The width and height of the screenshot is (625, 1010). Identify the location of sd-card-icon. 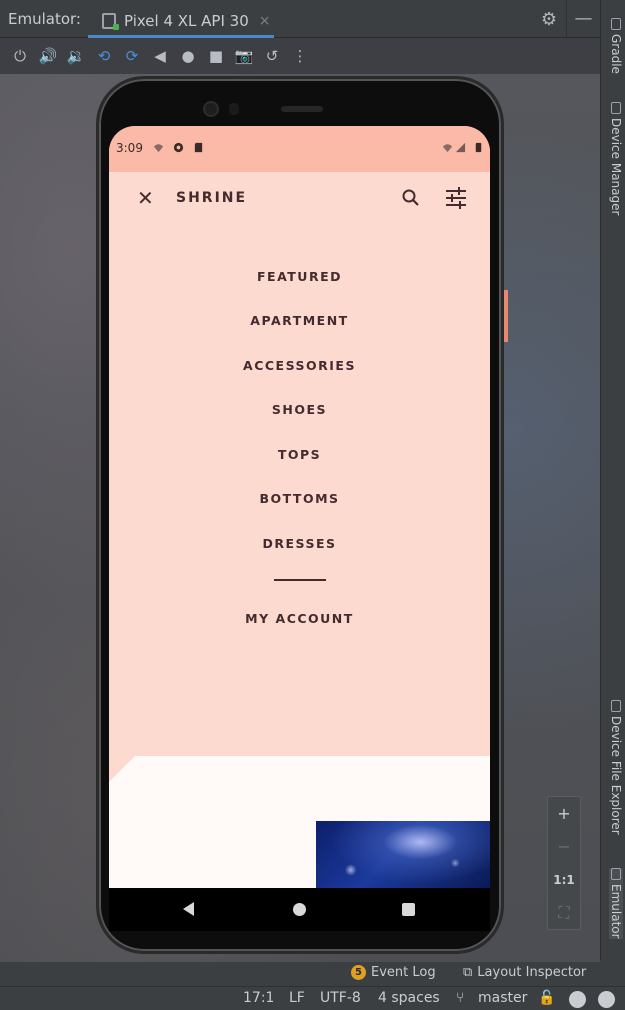
(198, 147).